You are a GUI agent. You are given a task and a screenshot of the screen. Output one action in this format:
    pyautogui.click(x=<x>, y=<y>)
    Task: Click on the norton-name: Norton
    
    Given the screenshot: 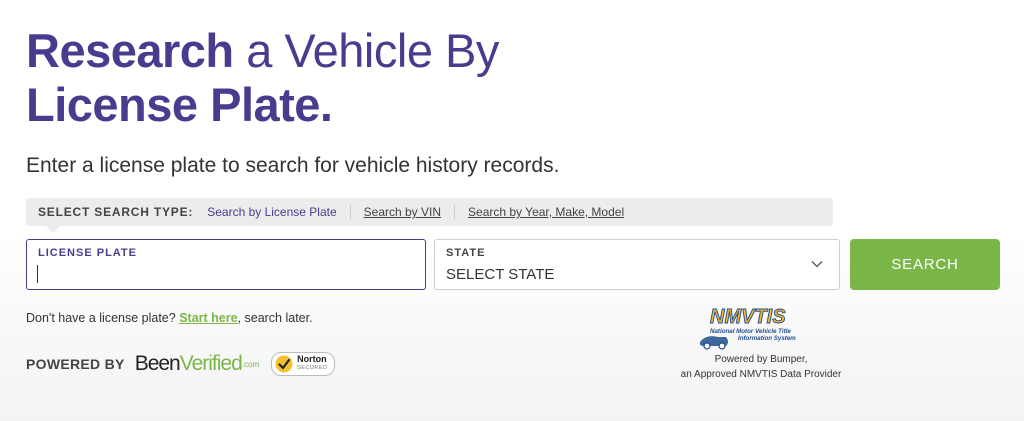 What is the action you would take?
    pyautogui.click(x=312, y=359)
    